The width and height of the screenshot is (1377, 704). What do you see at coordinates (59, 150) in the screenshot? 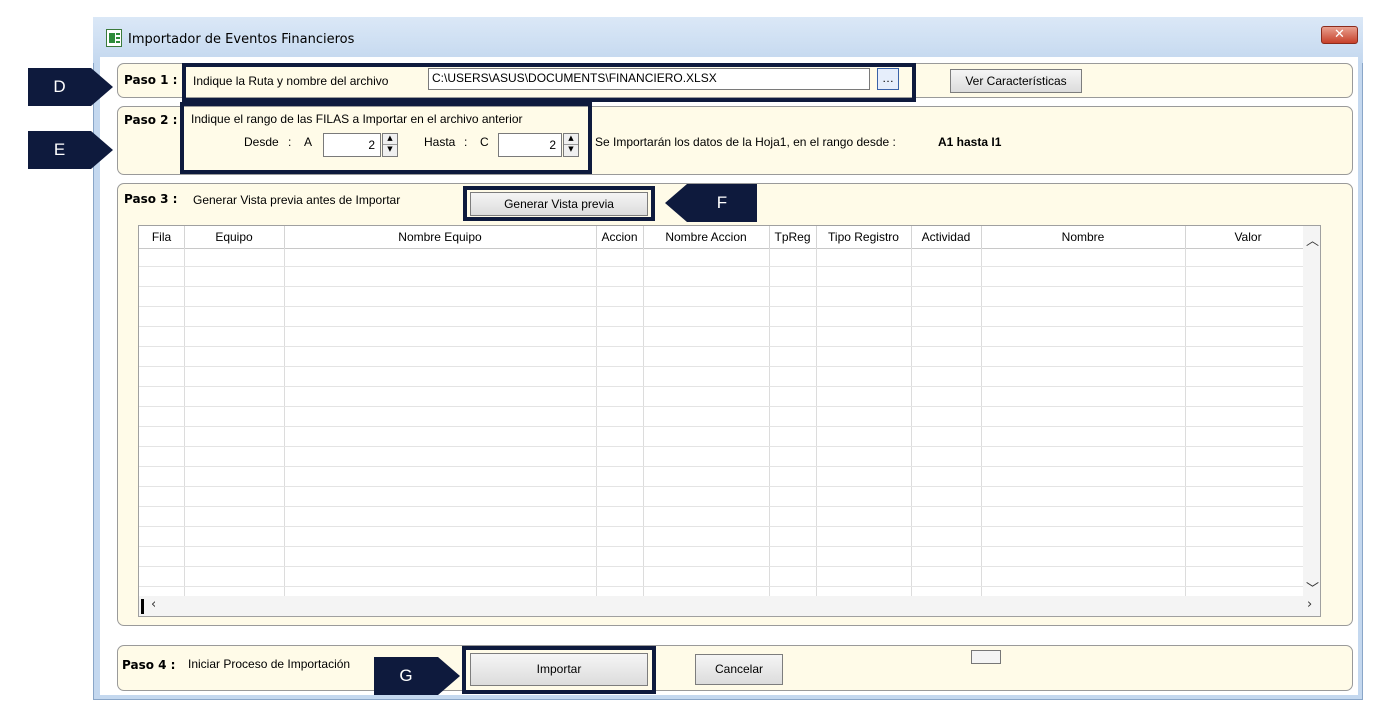
I see `callout-e-label: E` at bounding box center [59, 150].